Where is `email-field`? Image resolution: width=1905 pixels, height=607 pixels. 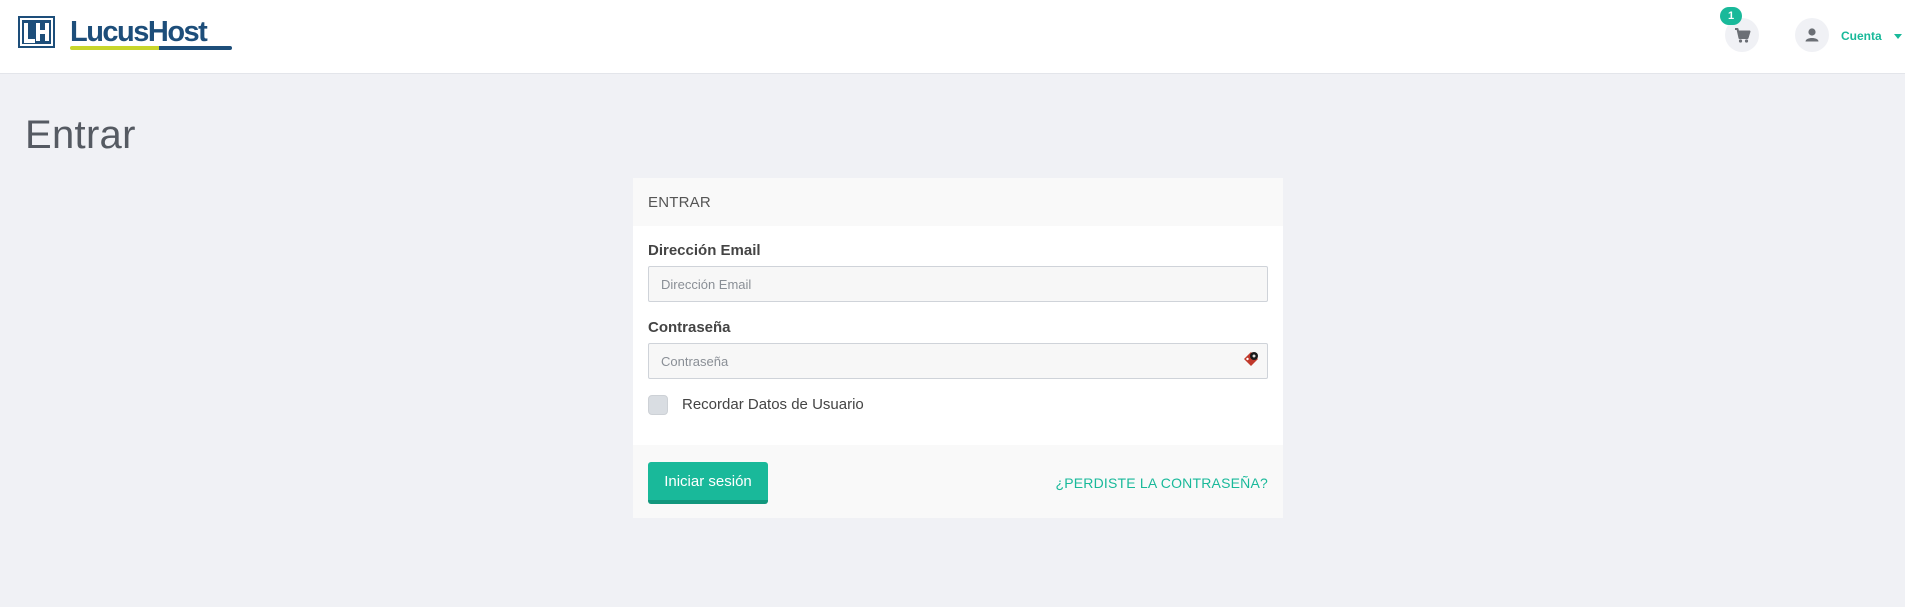
email-field is located at coordinates (958, 284).